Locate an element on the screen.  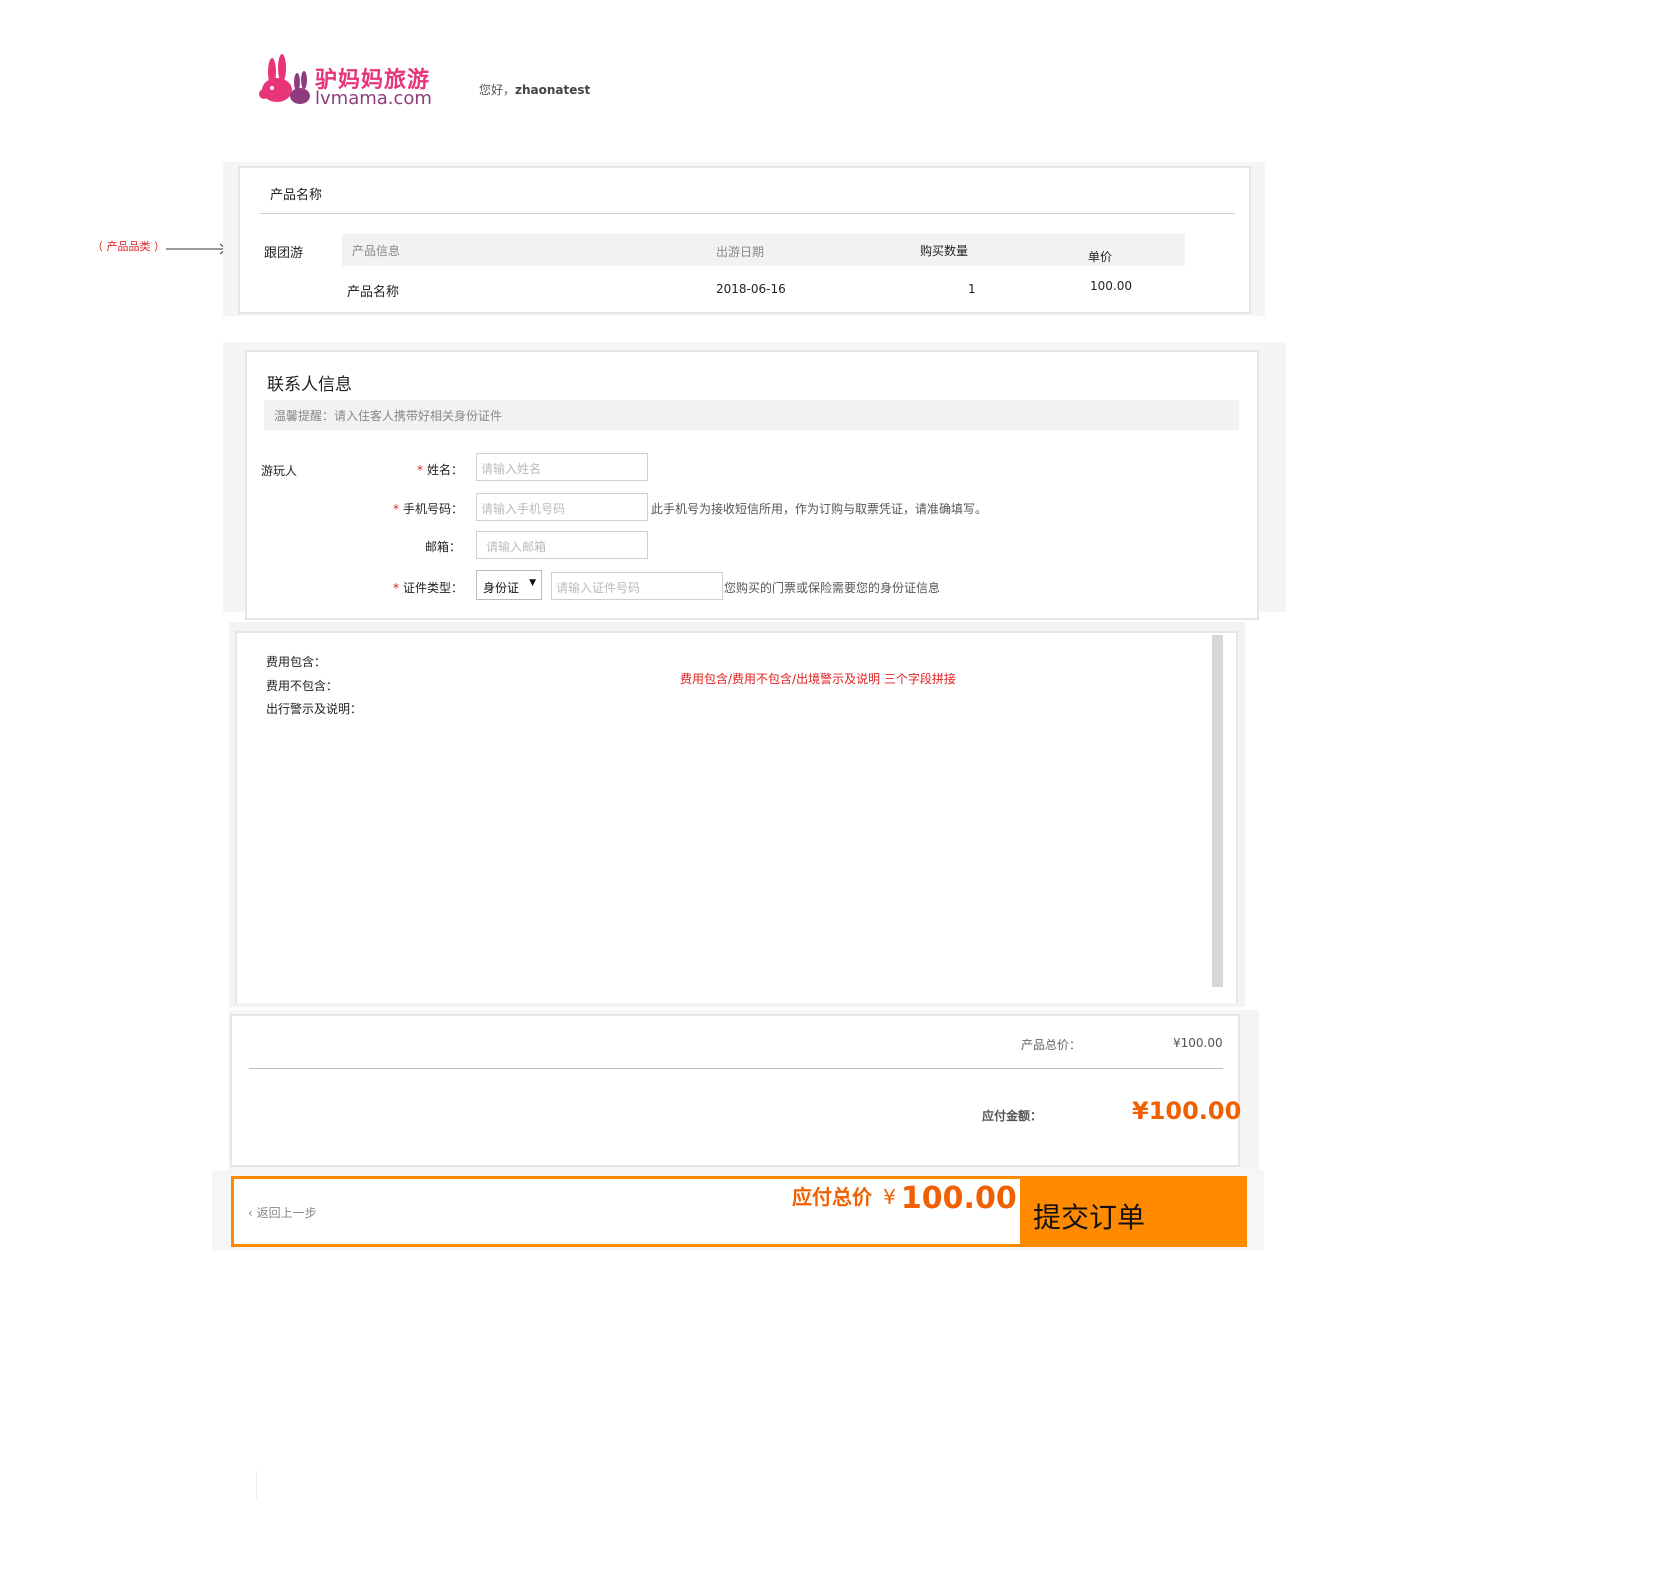
product-row-date: 2018-06-16 is located at coordinates (751, 289).